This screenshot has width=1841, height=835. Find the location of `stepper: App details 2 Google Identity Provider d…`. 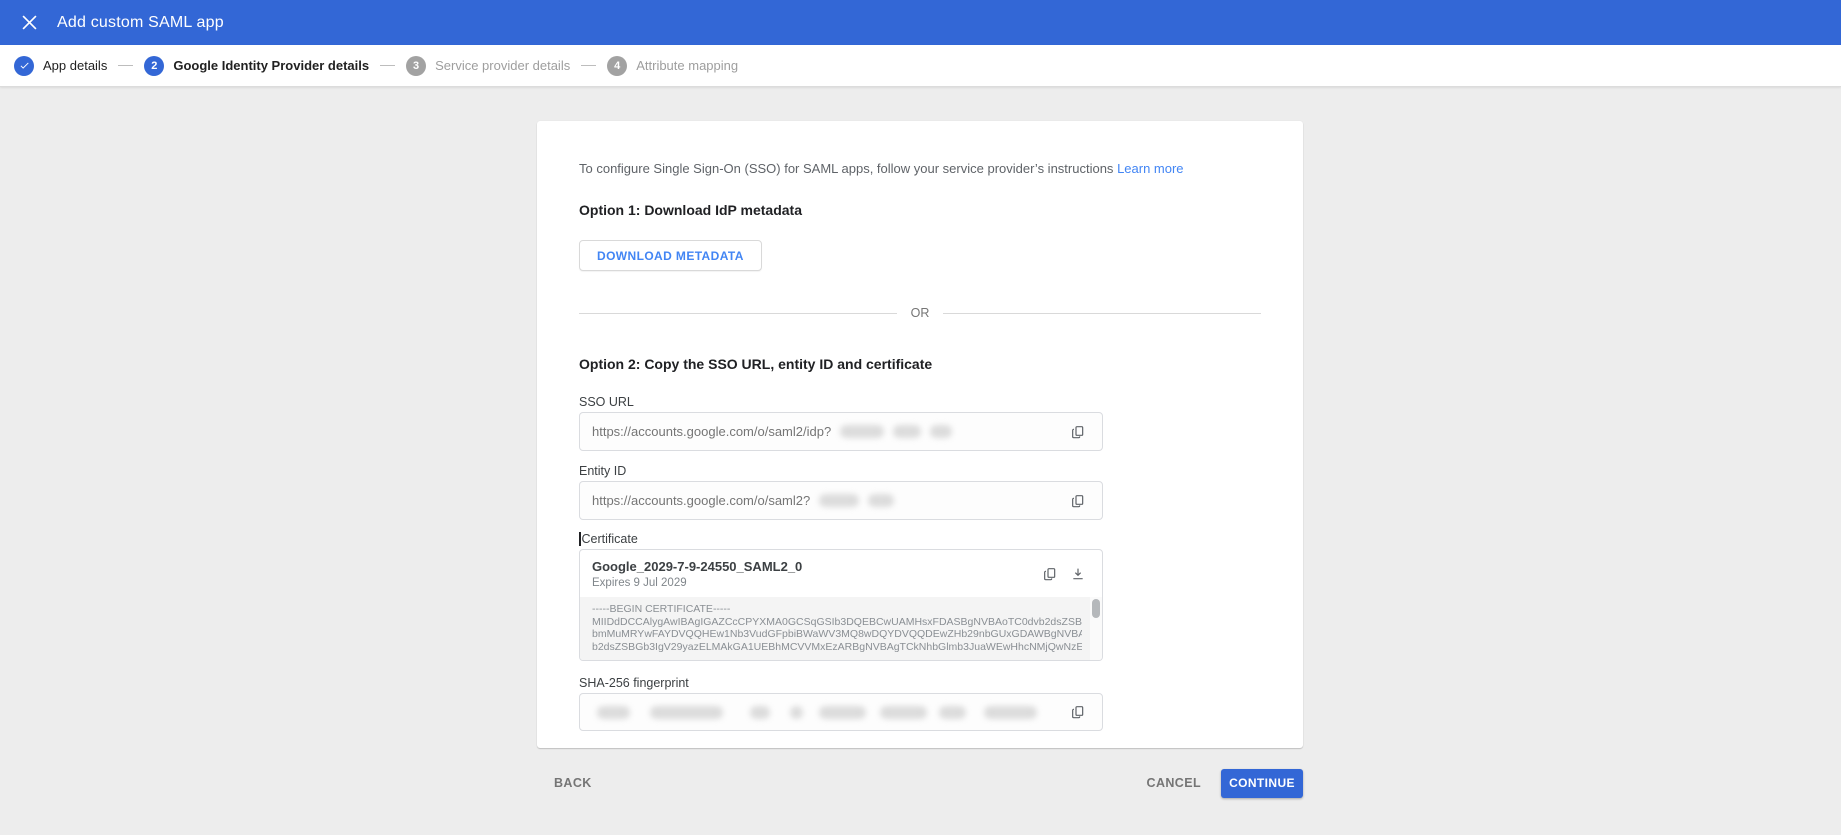

stepper: App details 2 Google Identity Provider d… is located at coordinates (920, 66).